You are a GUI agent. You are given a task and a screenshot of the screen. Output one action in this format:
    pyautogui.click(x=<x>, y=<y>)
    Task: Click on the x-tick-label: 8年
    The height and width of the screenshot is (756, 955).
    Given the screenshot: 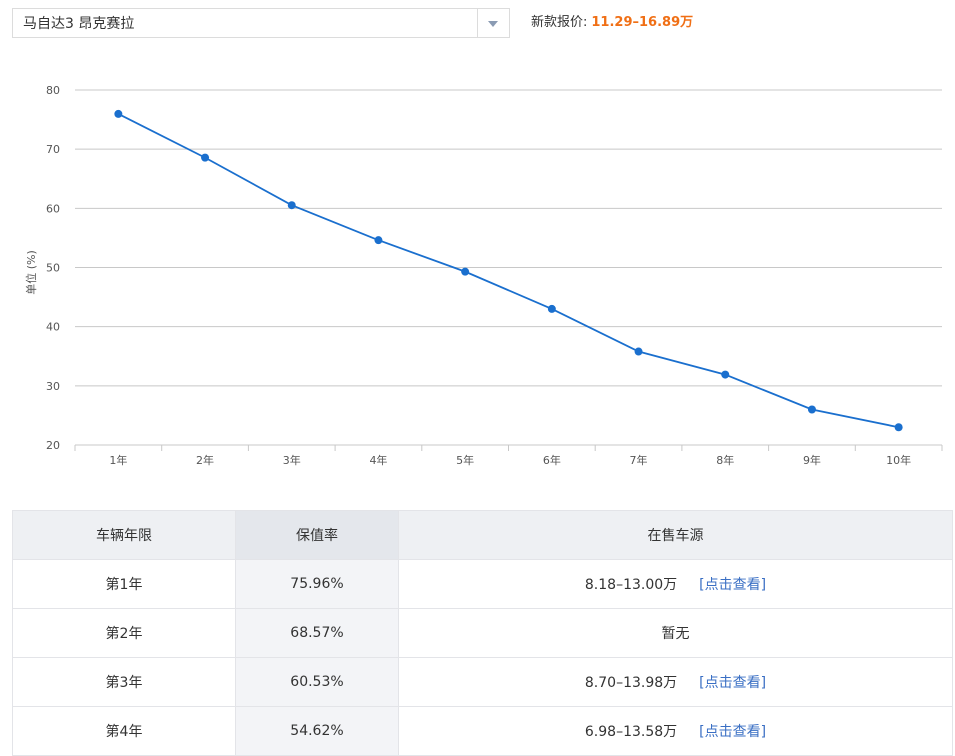 What is the action you would take?
    pyautogui.click(x=725, y=460)
    